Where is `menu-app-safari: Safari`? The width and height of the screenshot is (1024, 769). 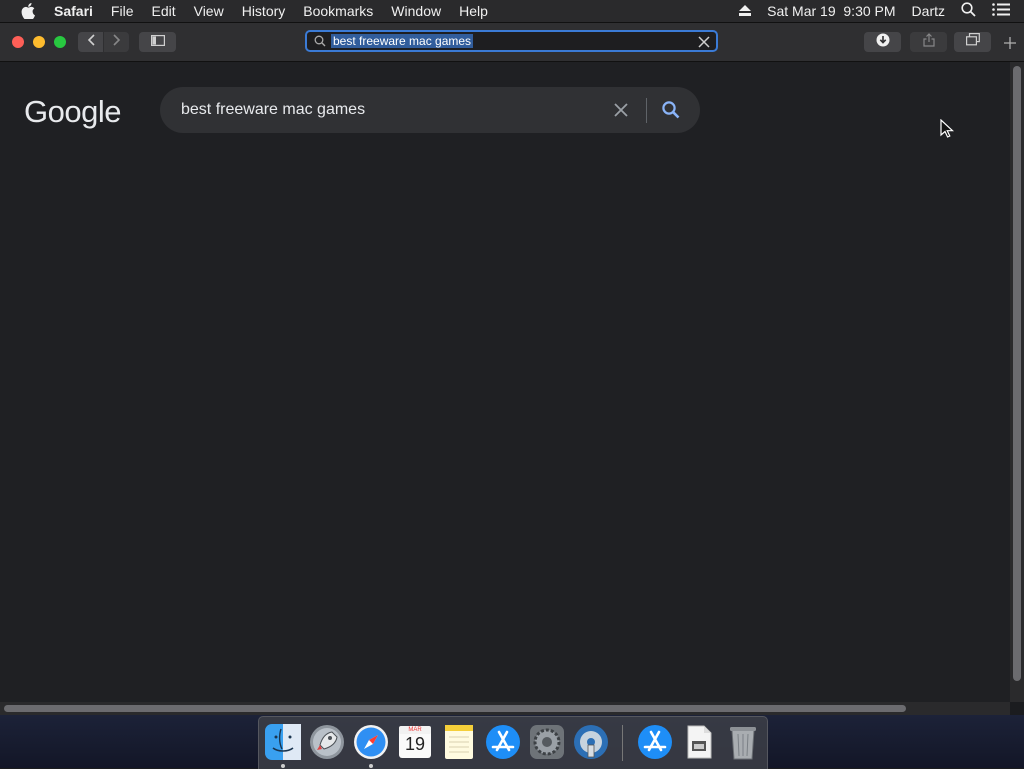
menu-app-safari: Safari is located at coordinates (73, 11).